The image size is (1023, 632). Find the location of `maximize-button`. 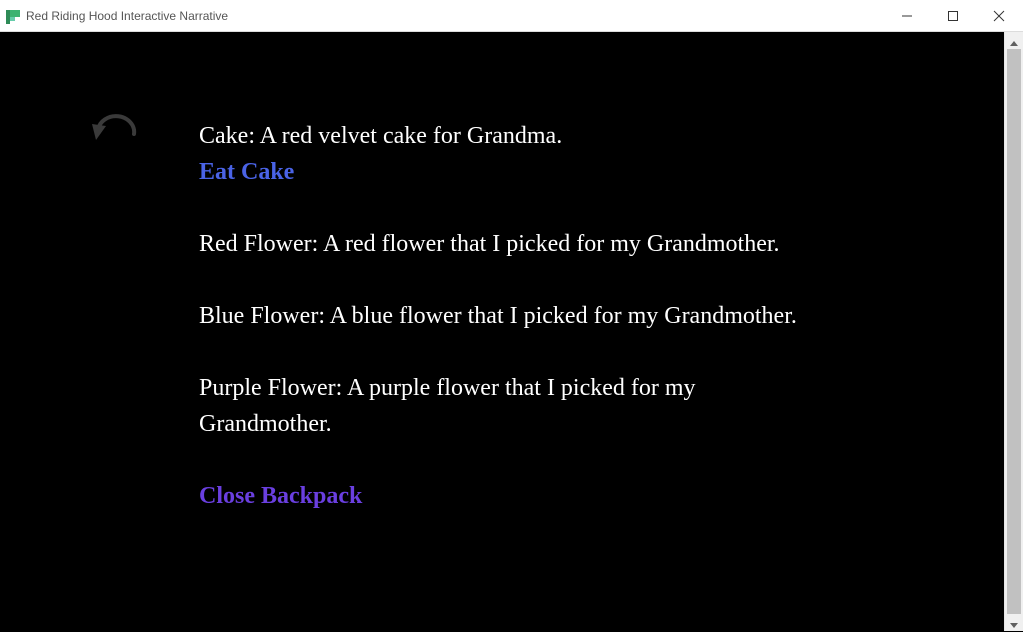

maximize-button is located at coordinates (953, 16).